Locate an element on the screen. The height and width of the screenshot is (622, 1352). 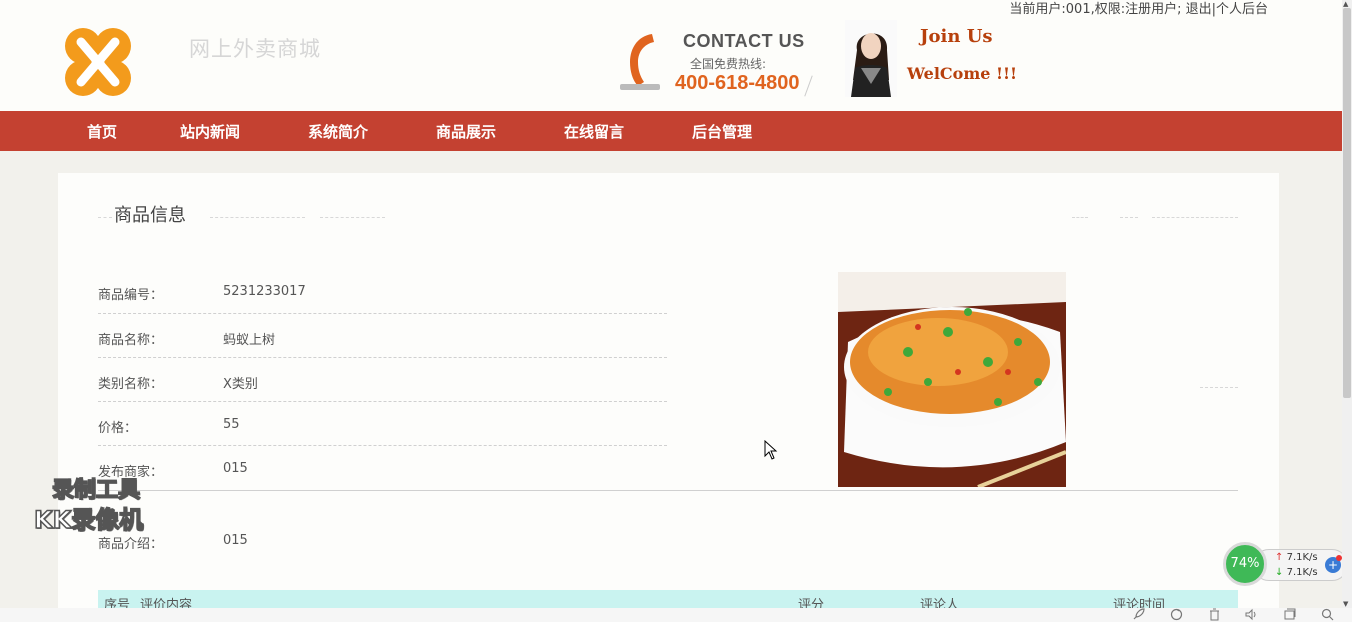
intro-label: 商品介绍： is located at coordinates (131, 544).